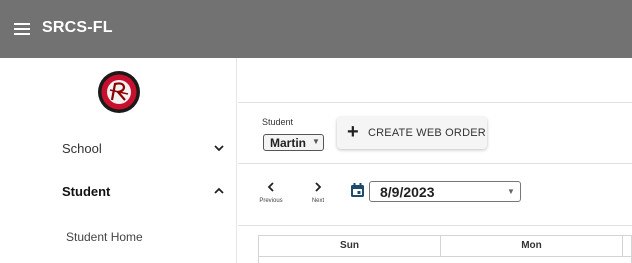 This screenshot has width=632, height=263. I want to click on create-web-order-button: + CREATE WEB ORDER, so click(412, 133).